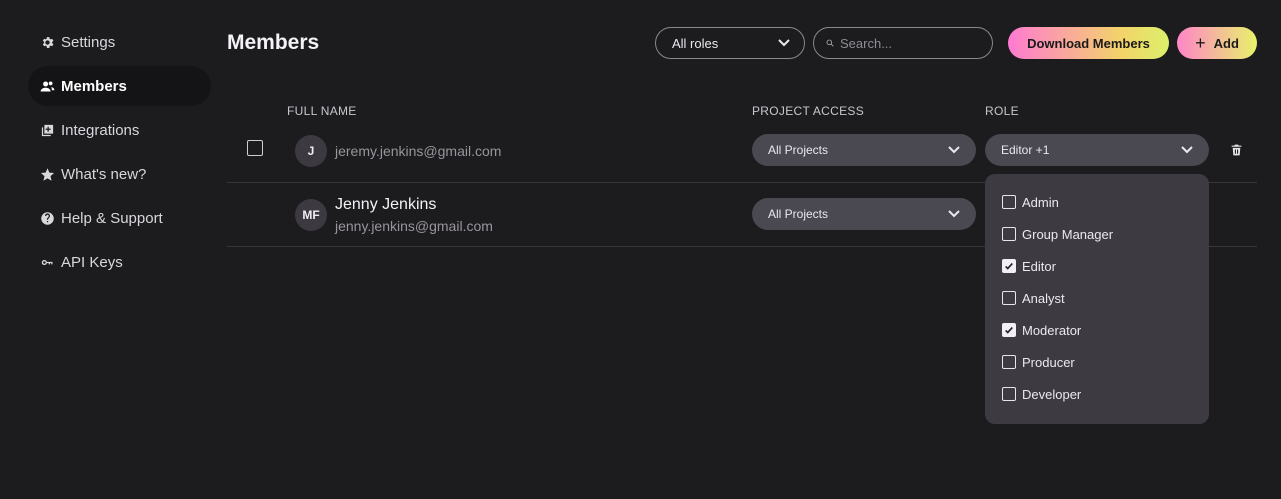  What do you see at coordinates (1039, 266) in the screenshot?
I see `role-option-label: Editor` at bounding box center [1039, 266].